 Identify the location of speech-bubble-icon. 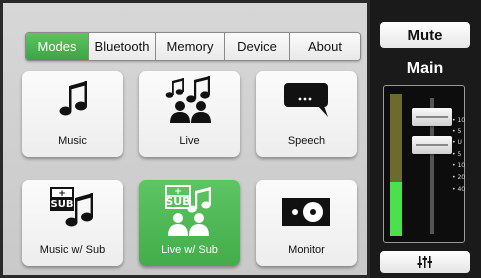
(305, 100).